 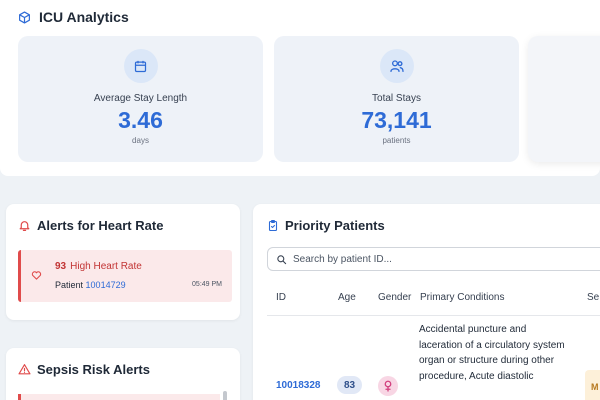 I want to click on alert-heading: 93 High Heart Rate, so click(x=98, y=266).